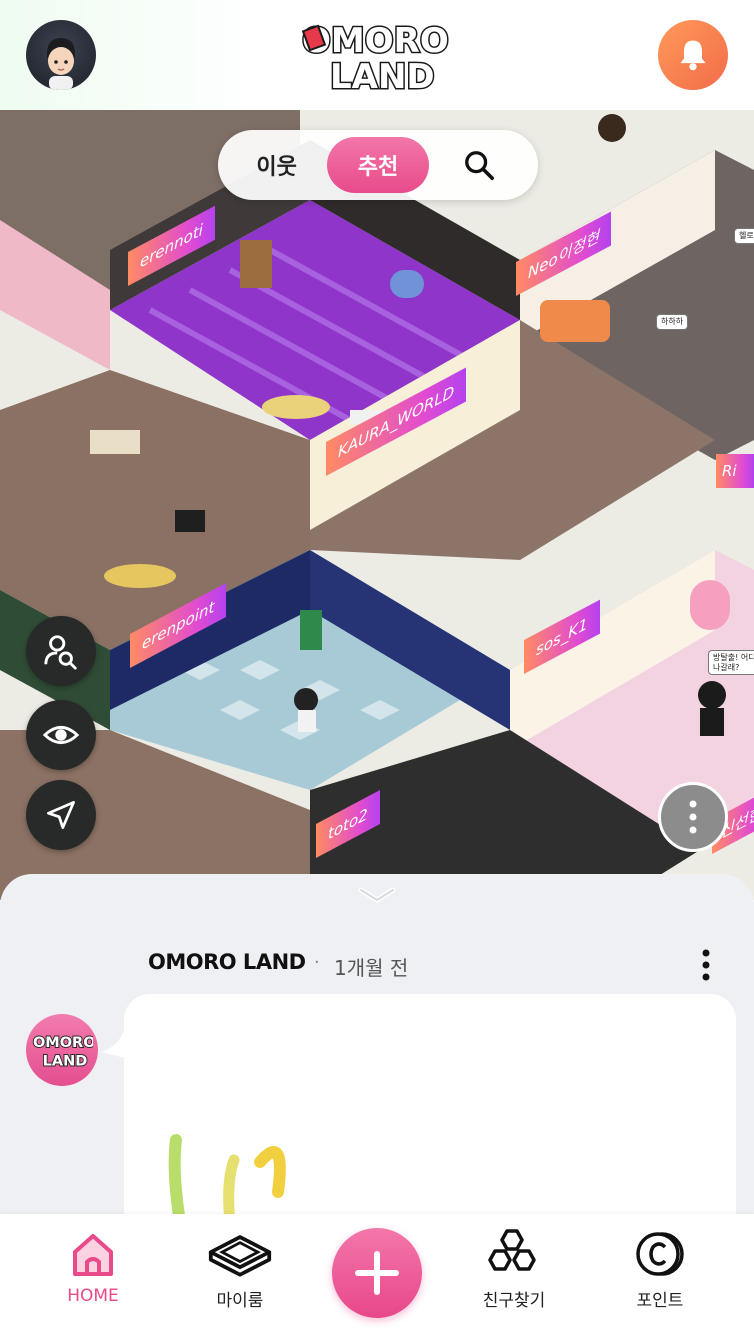  Describe the element at coordinates (660, 1254) in the screenshot. I see `point-coin-icon` at that location.